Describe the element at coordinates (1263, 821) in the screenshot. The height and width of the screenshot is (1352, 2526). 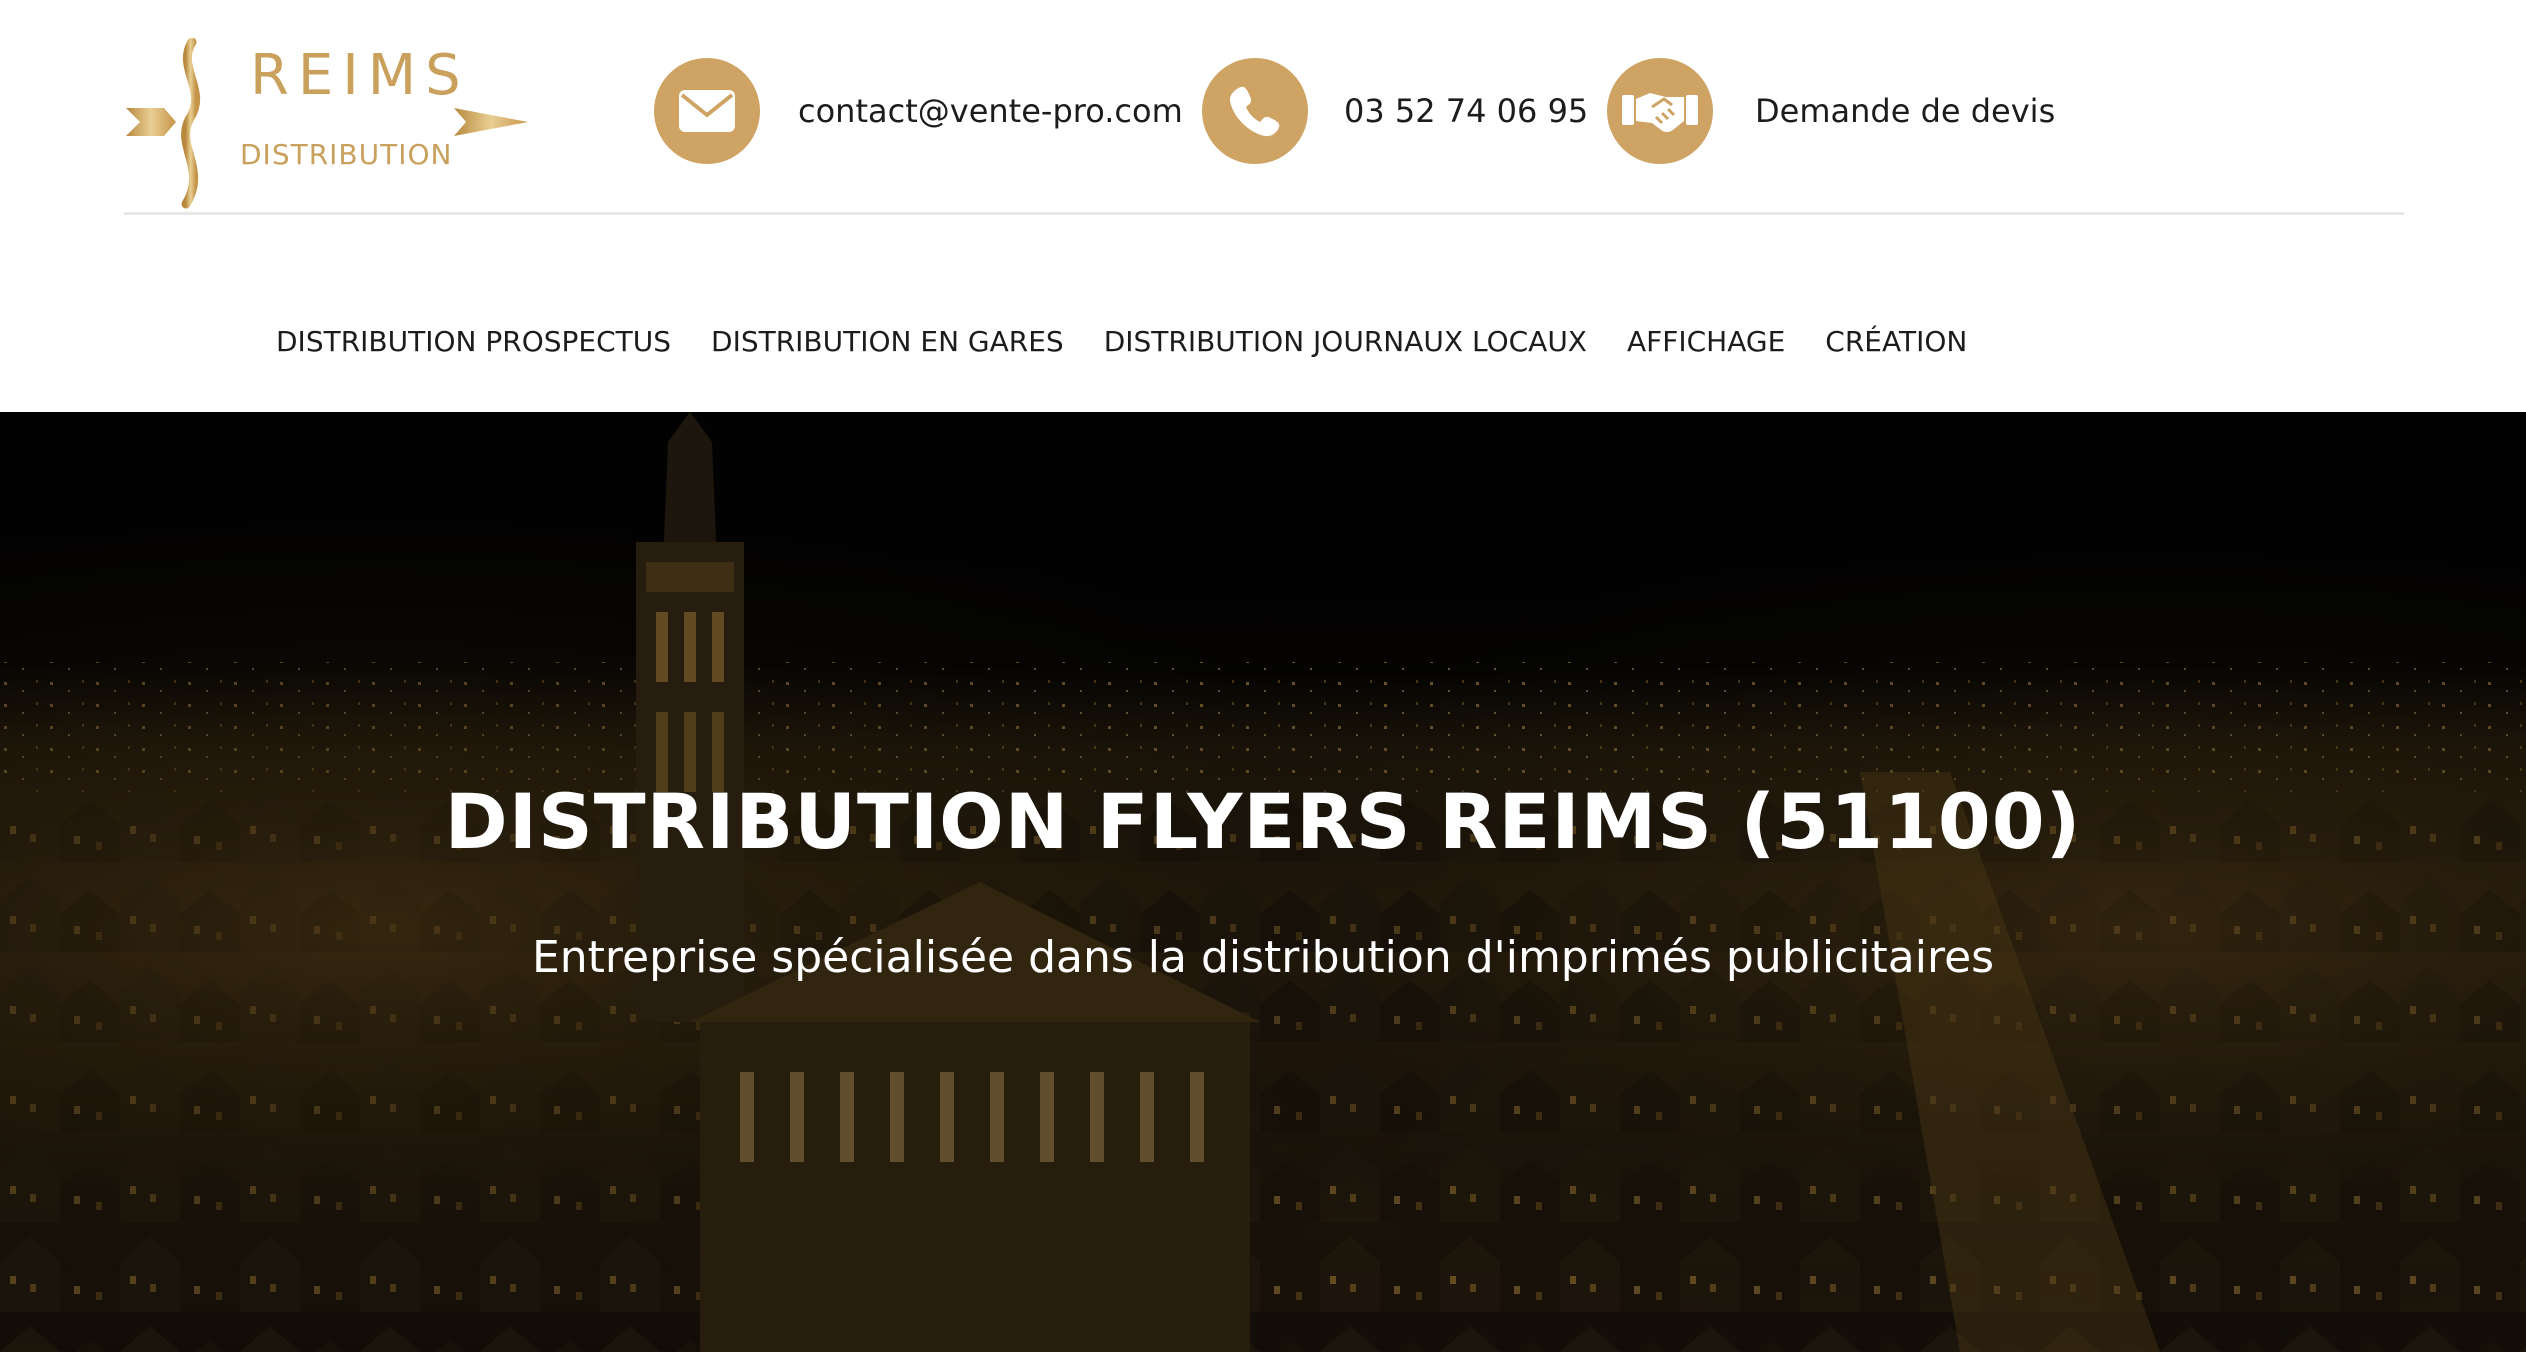
I see `hero-title: DISTRIBUTION FLYERS REIMS (51100)` at that location.